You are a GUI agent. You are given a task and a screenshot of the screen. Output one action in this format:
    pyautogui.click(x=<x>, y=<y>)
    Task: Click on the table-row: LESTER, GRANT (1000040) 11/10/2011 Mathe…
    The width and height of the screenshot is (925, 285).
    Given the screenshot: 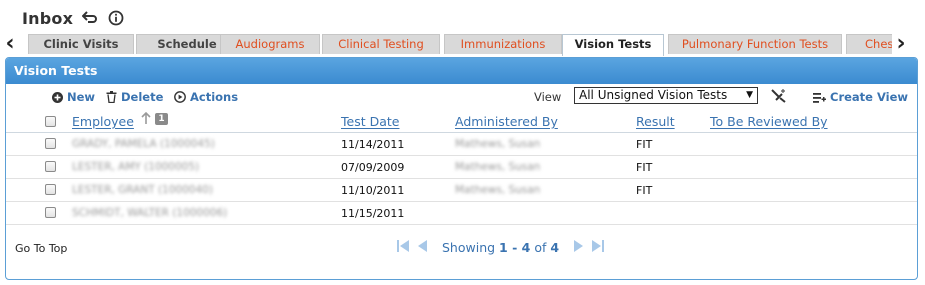 What is the action you would take?
    pyautogui.click(x=461, y=190)
    